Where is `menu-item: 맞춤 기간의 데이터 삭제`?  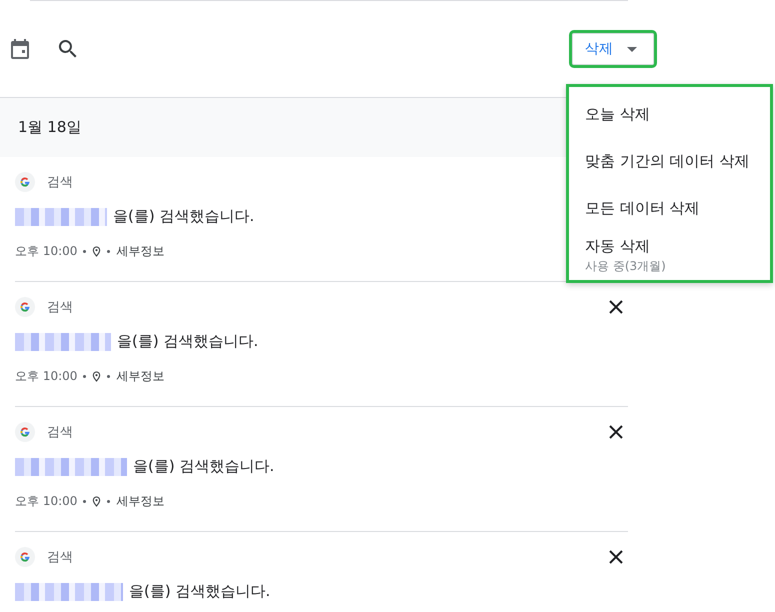 menu-item: 맞춤 기간의 데이터 삭제 is located at coordinates (669, 161).